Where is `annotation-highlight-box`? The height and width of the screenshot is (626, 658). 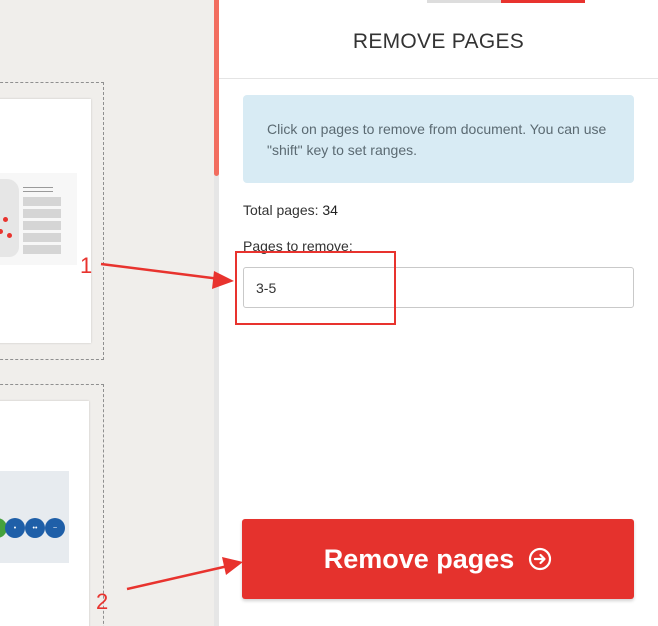 annotation-highlight-box is located at coordinates (315, 288).